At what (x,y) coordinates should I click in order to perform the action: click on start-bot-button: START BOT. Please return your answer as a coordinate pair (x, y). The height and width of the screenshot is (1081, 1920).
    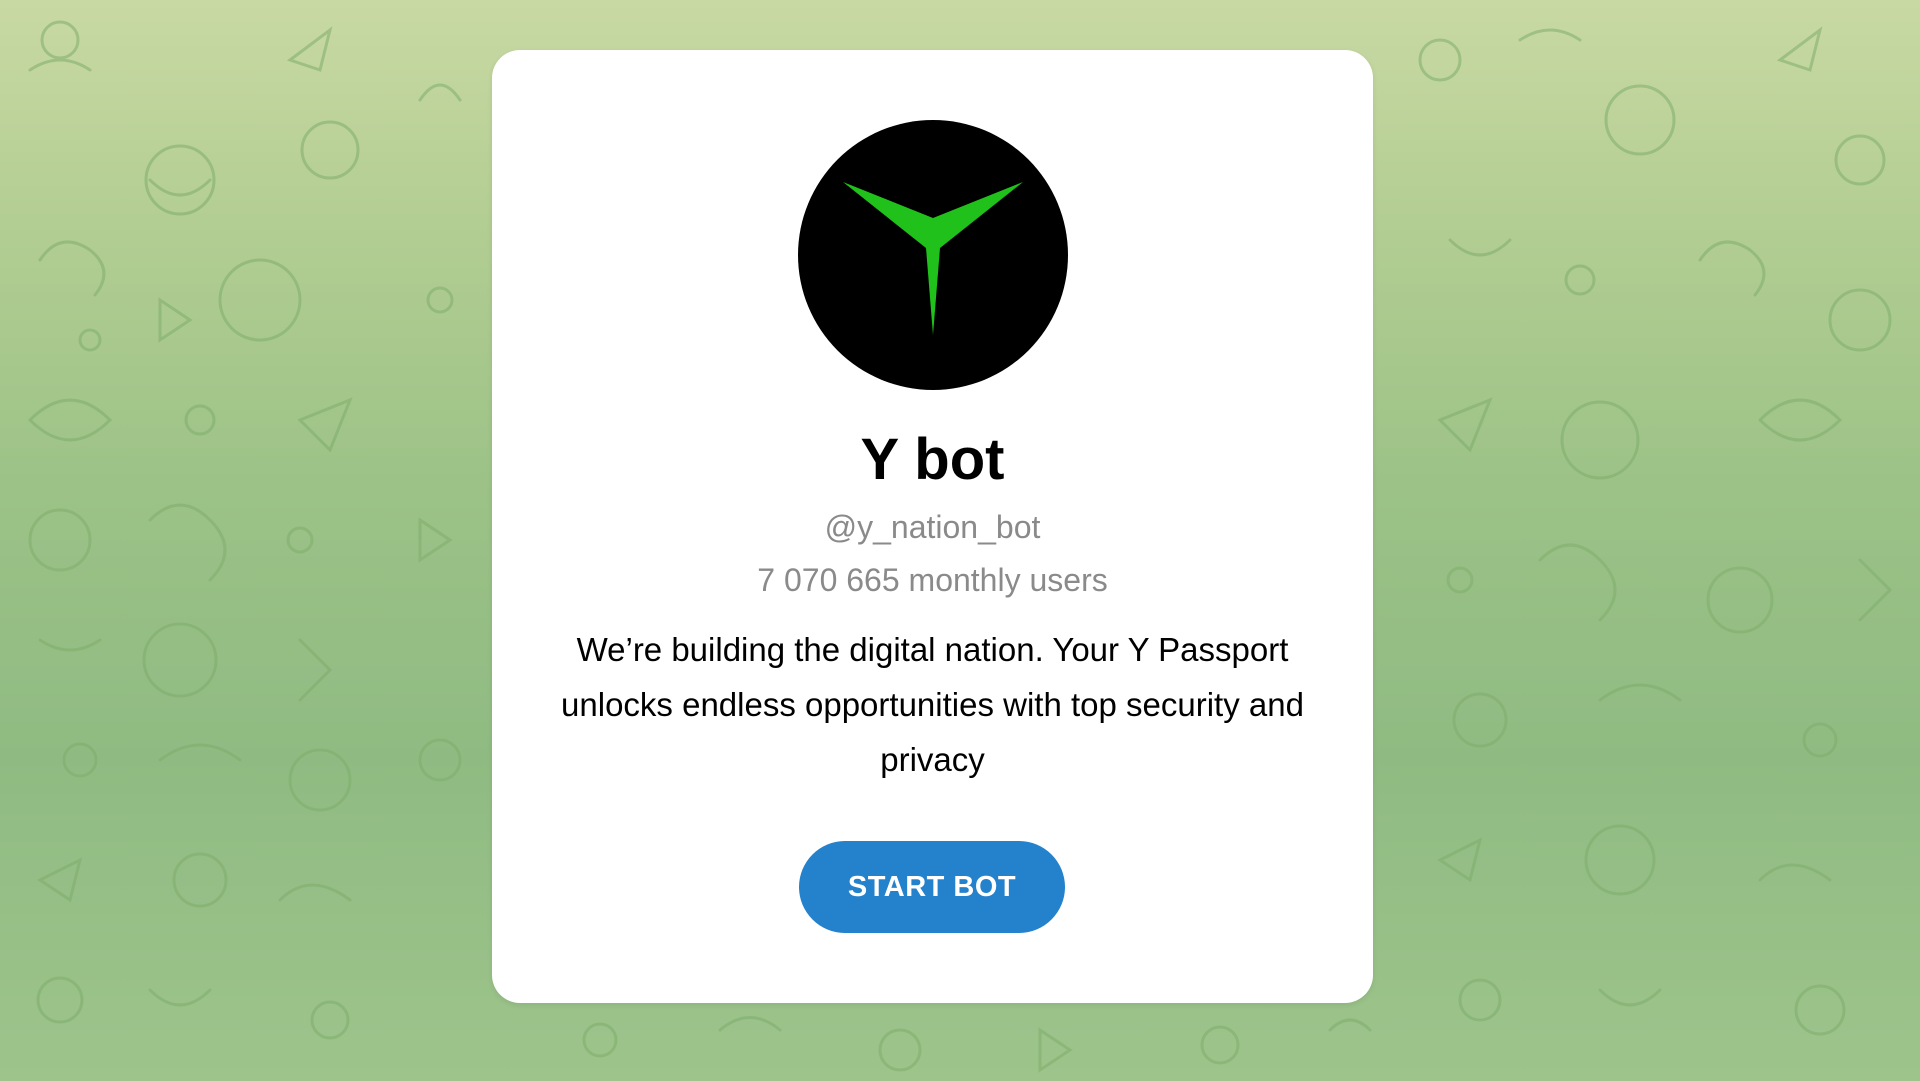
    Looking at the image, I should click on (932, 887).